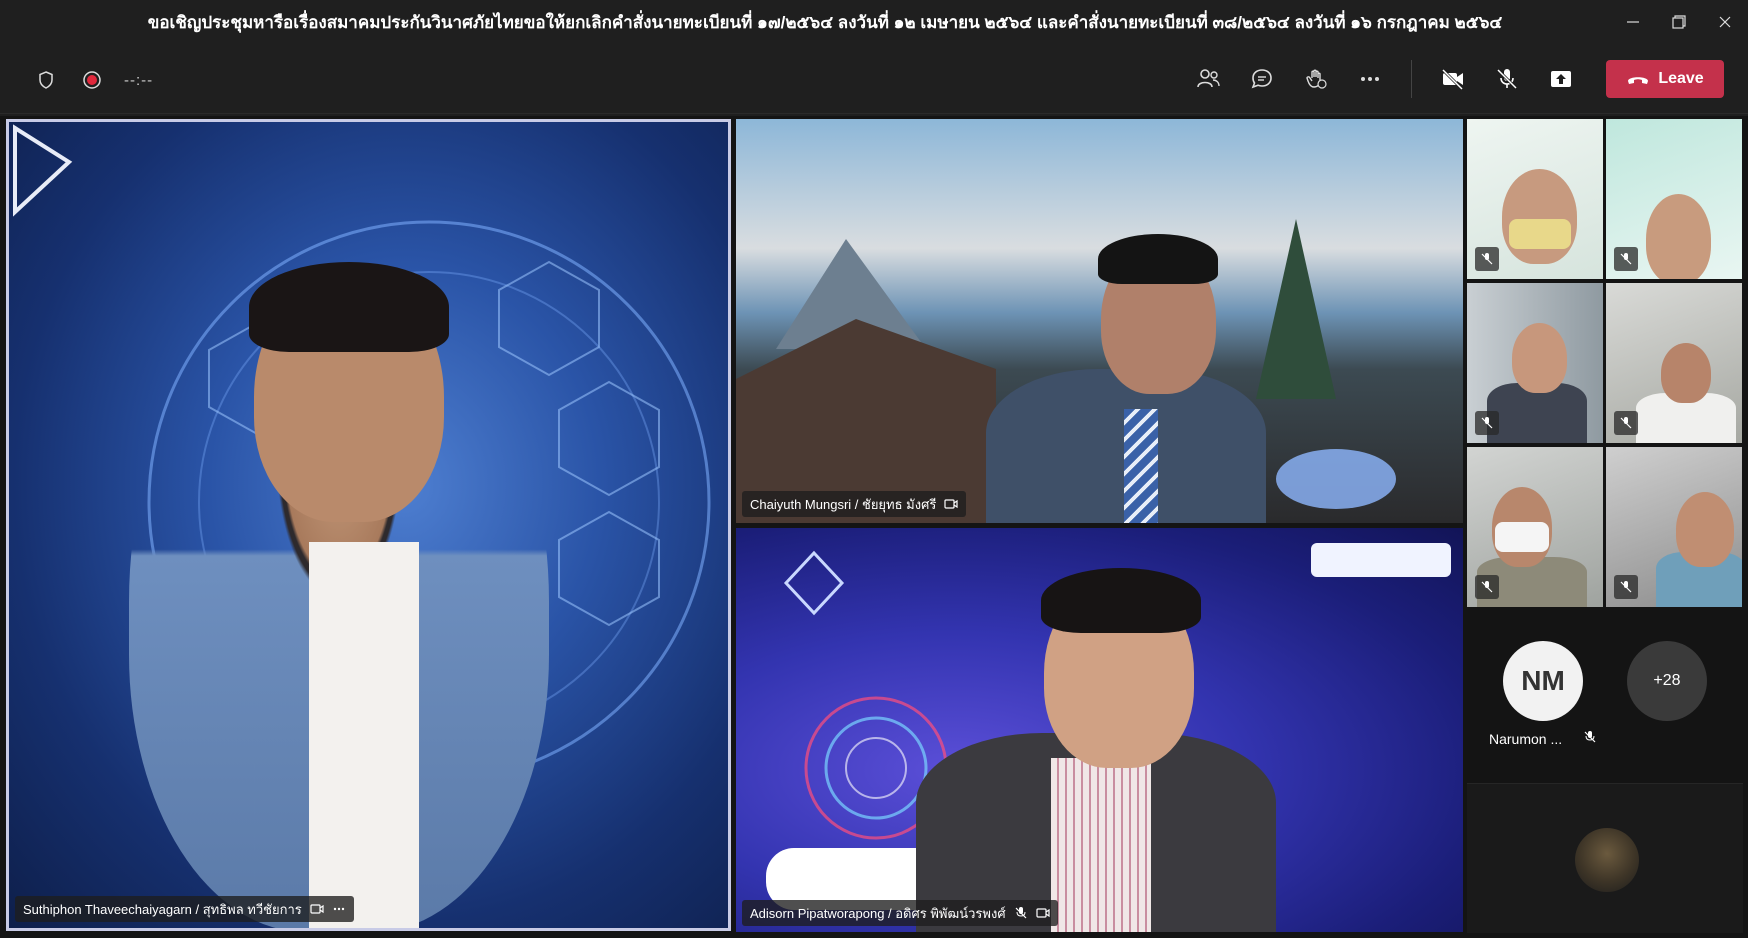  I want to click on more-actions-button, so click(1370, 79).